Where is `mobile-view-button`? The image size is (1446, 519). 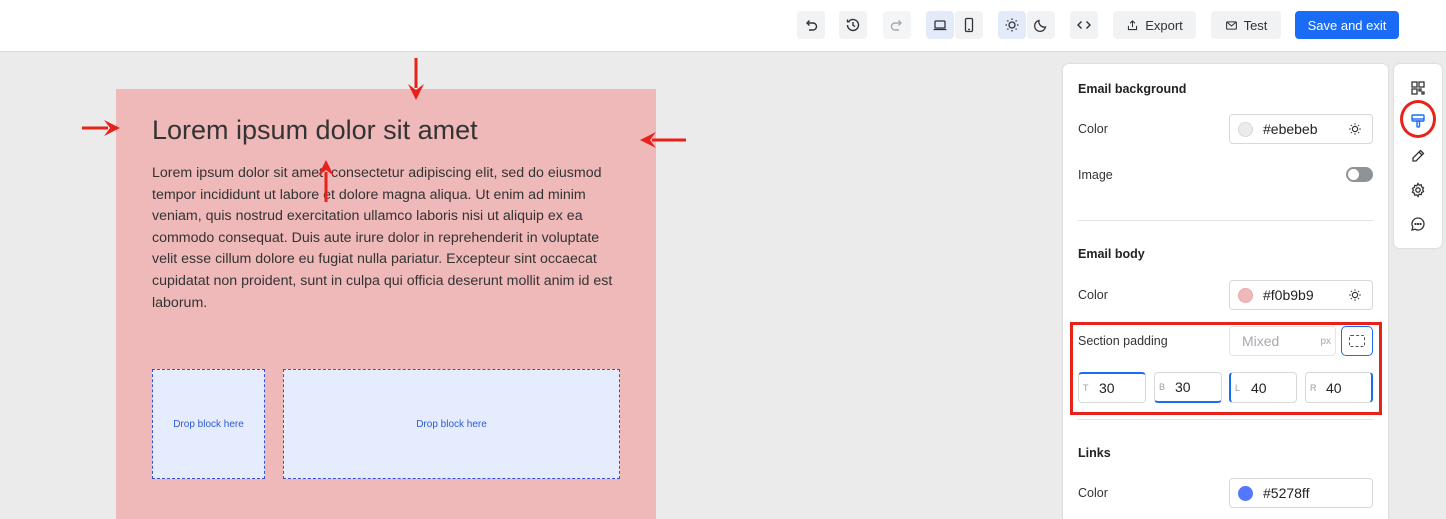 mobile-view-button is located at coordinates (969, 25).